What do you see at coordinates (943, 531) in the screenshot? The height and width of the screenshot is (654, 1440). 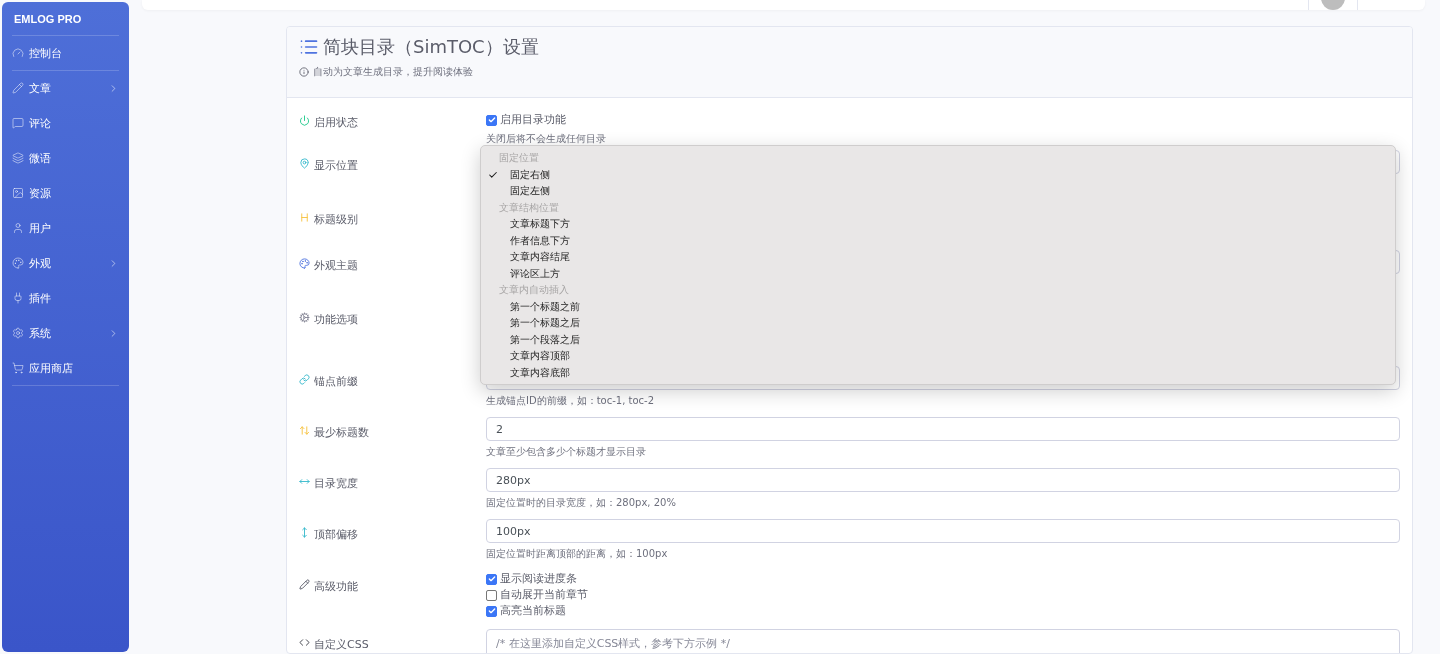 I see `input-field: 100px` at bounding box center [943, 531].